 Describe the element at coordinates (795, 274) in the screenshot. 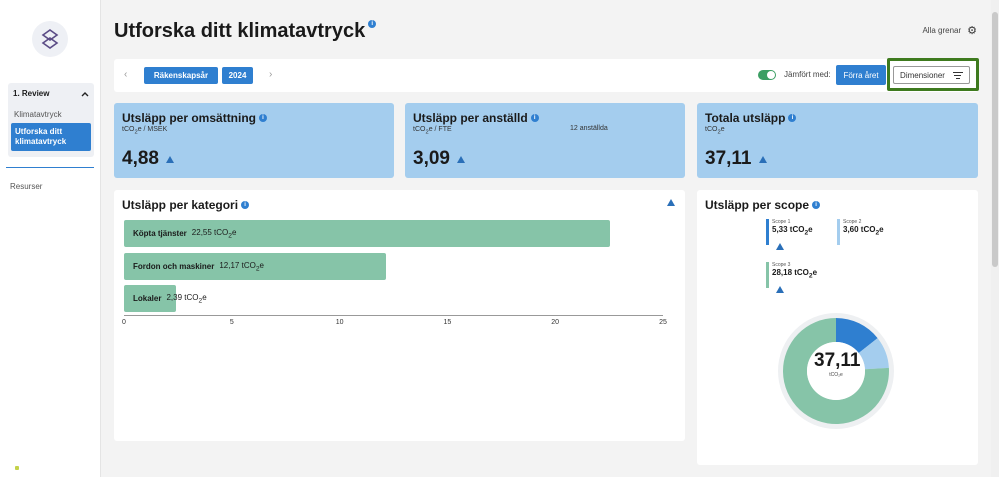

I see `scope-value: 28,18 tCO2e` at that location.